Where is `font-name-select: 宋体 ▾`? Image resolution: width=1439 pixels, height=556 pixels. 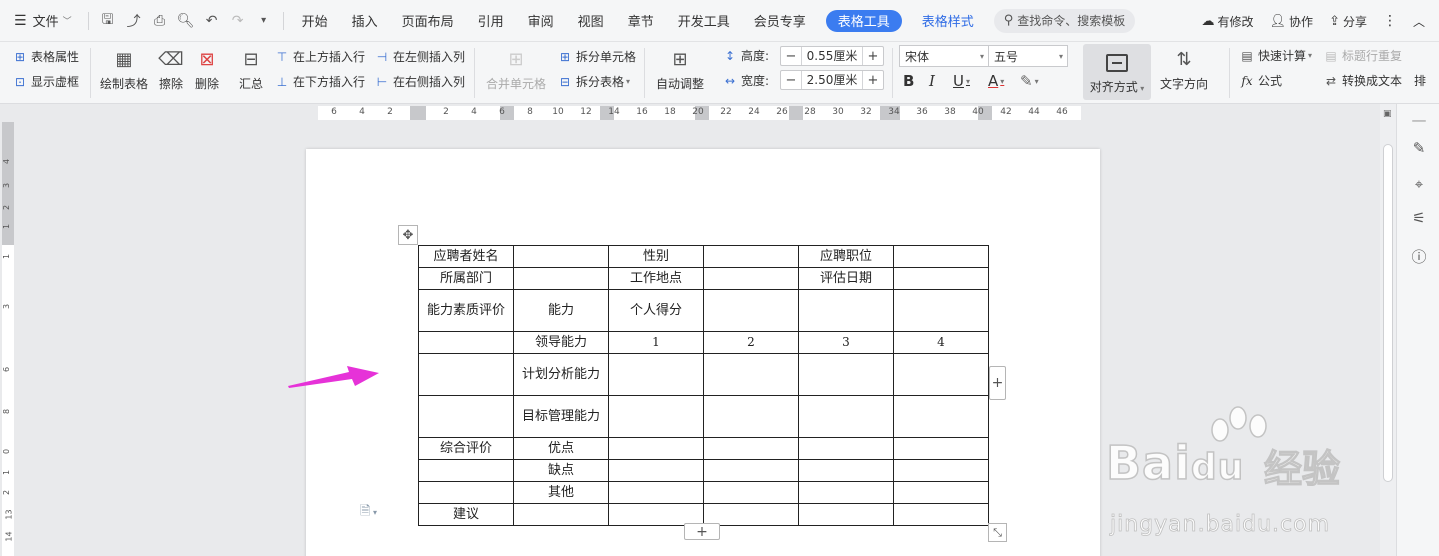
font-name-select: 宋体 ▾ is located at coordinates (944, 56).